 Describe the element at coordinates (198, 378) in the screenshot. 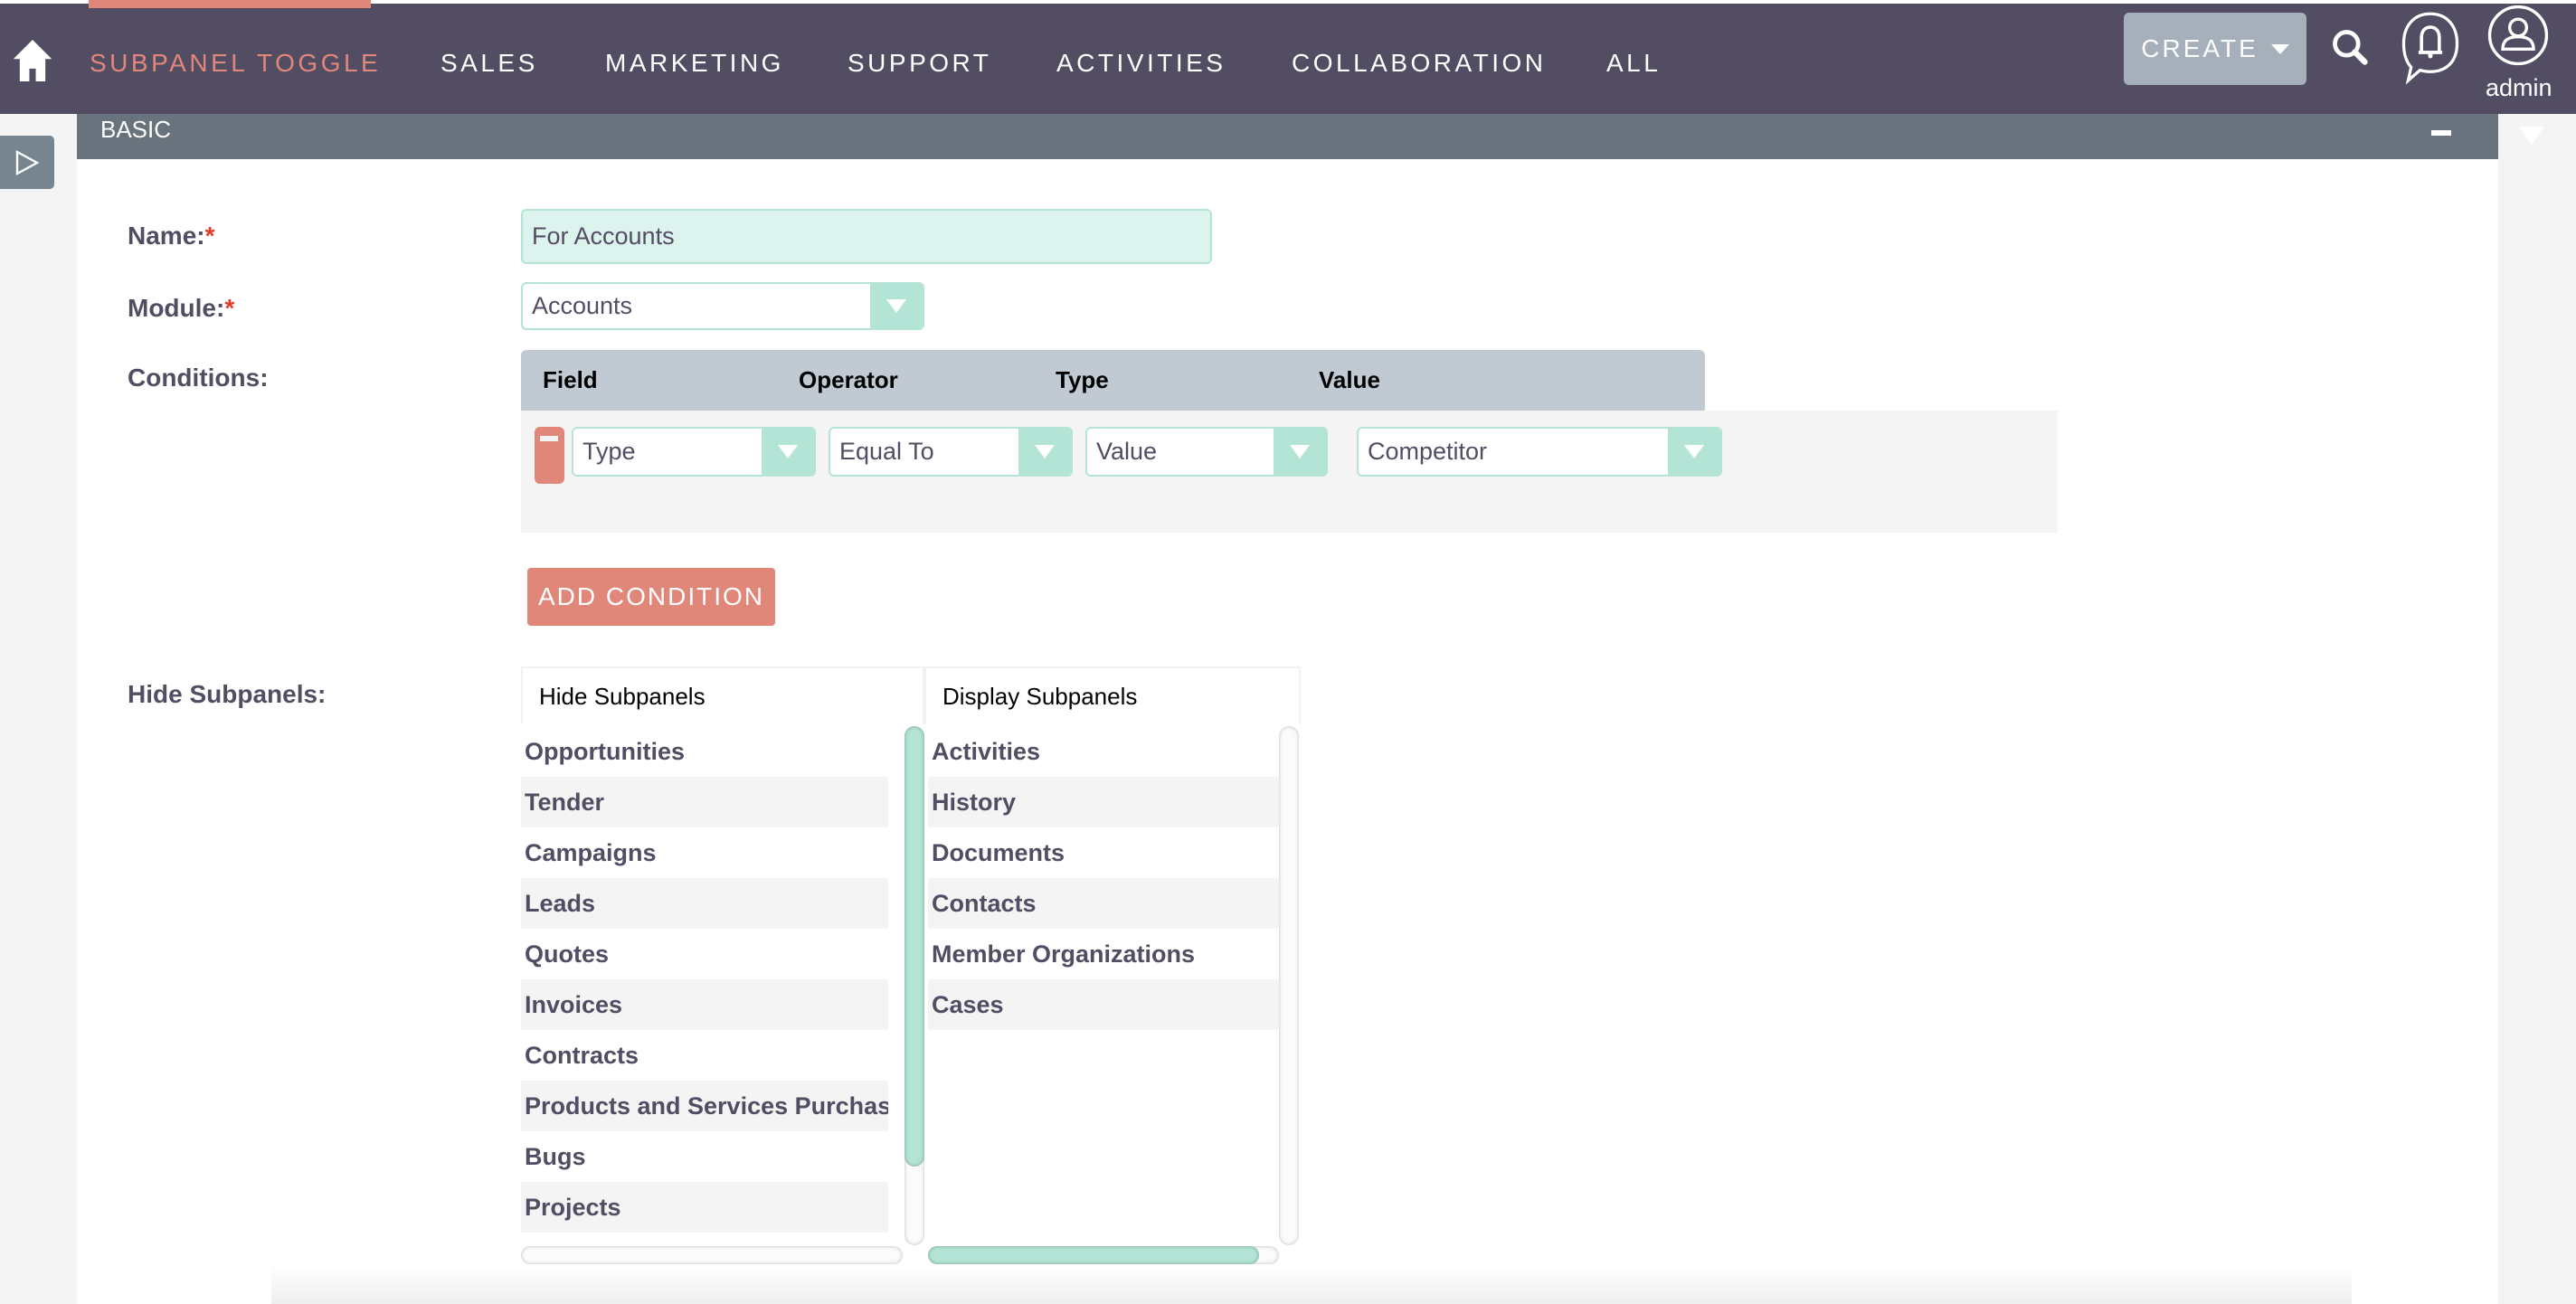

I see `conditions-label: Conditions:` at that location.